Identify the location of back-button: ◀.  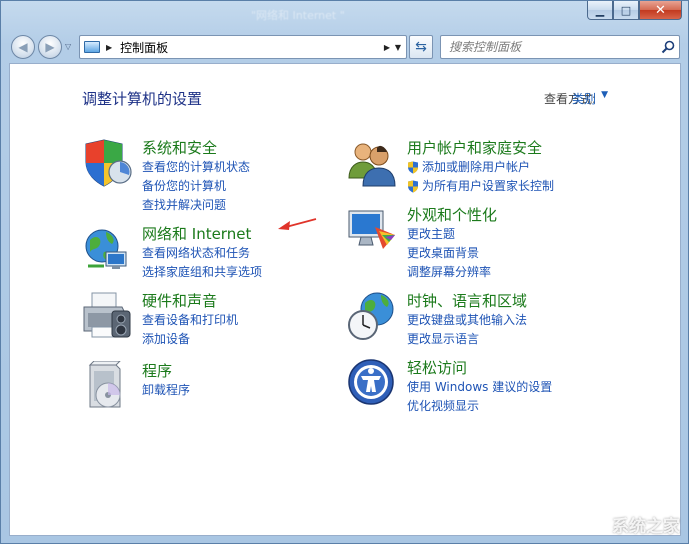
(23, 47).